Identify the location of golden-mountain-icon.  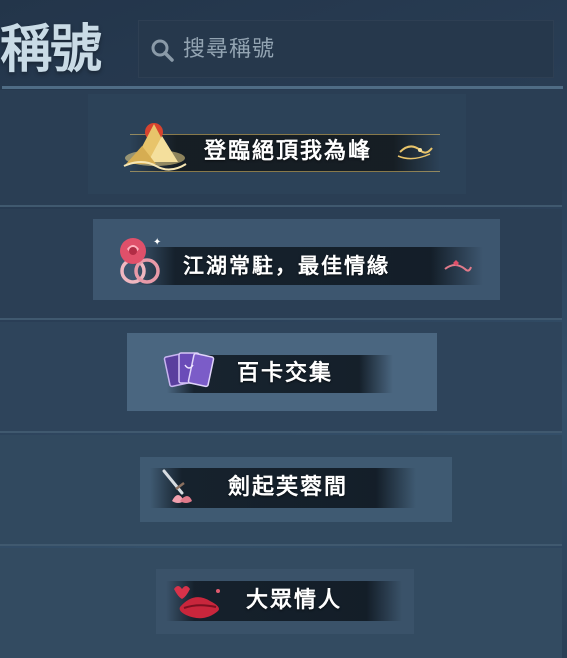
(155, 147).